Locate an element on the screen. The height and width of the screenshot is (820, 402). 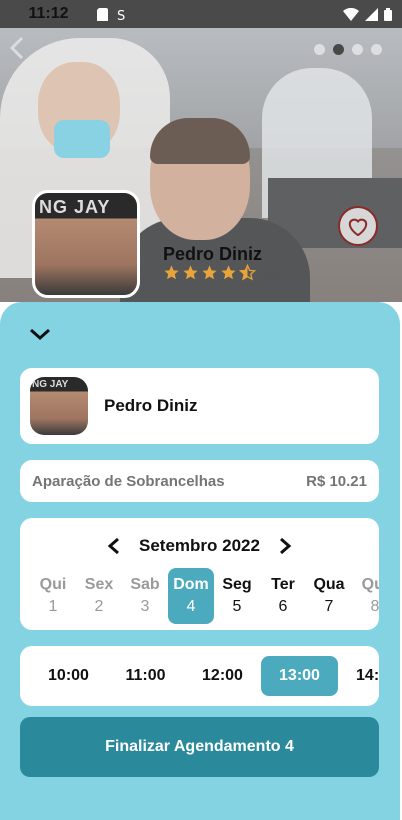
signal-icon is located at coordinates (371, 14).